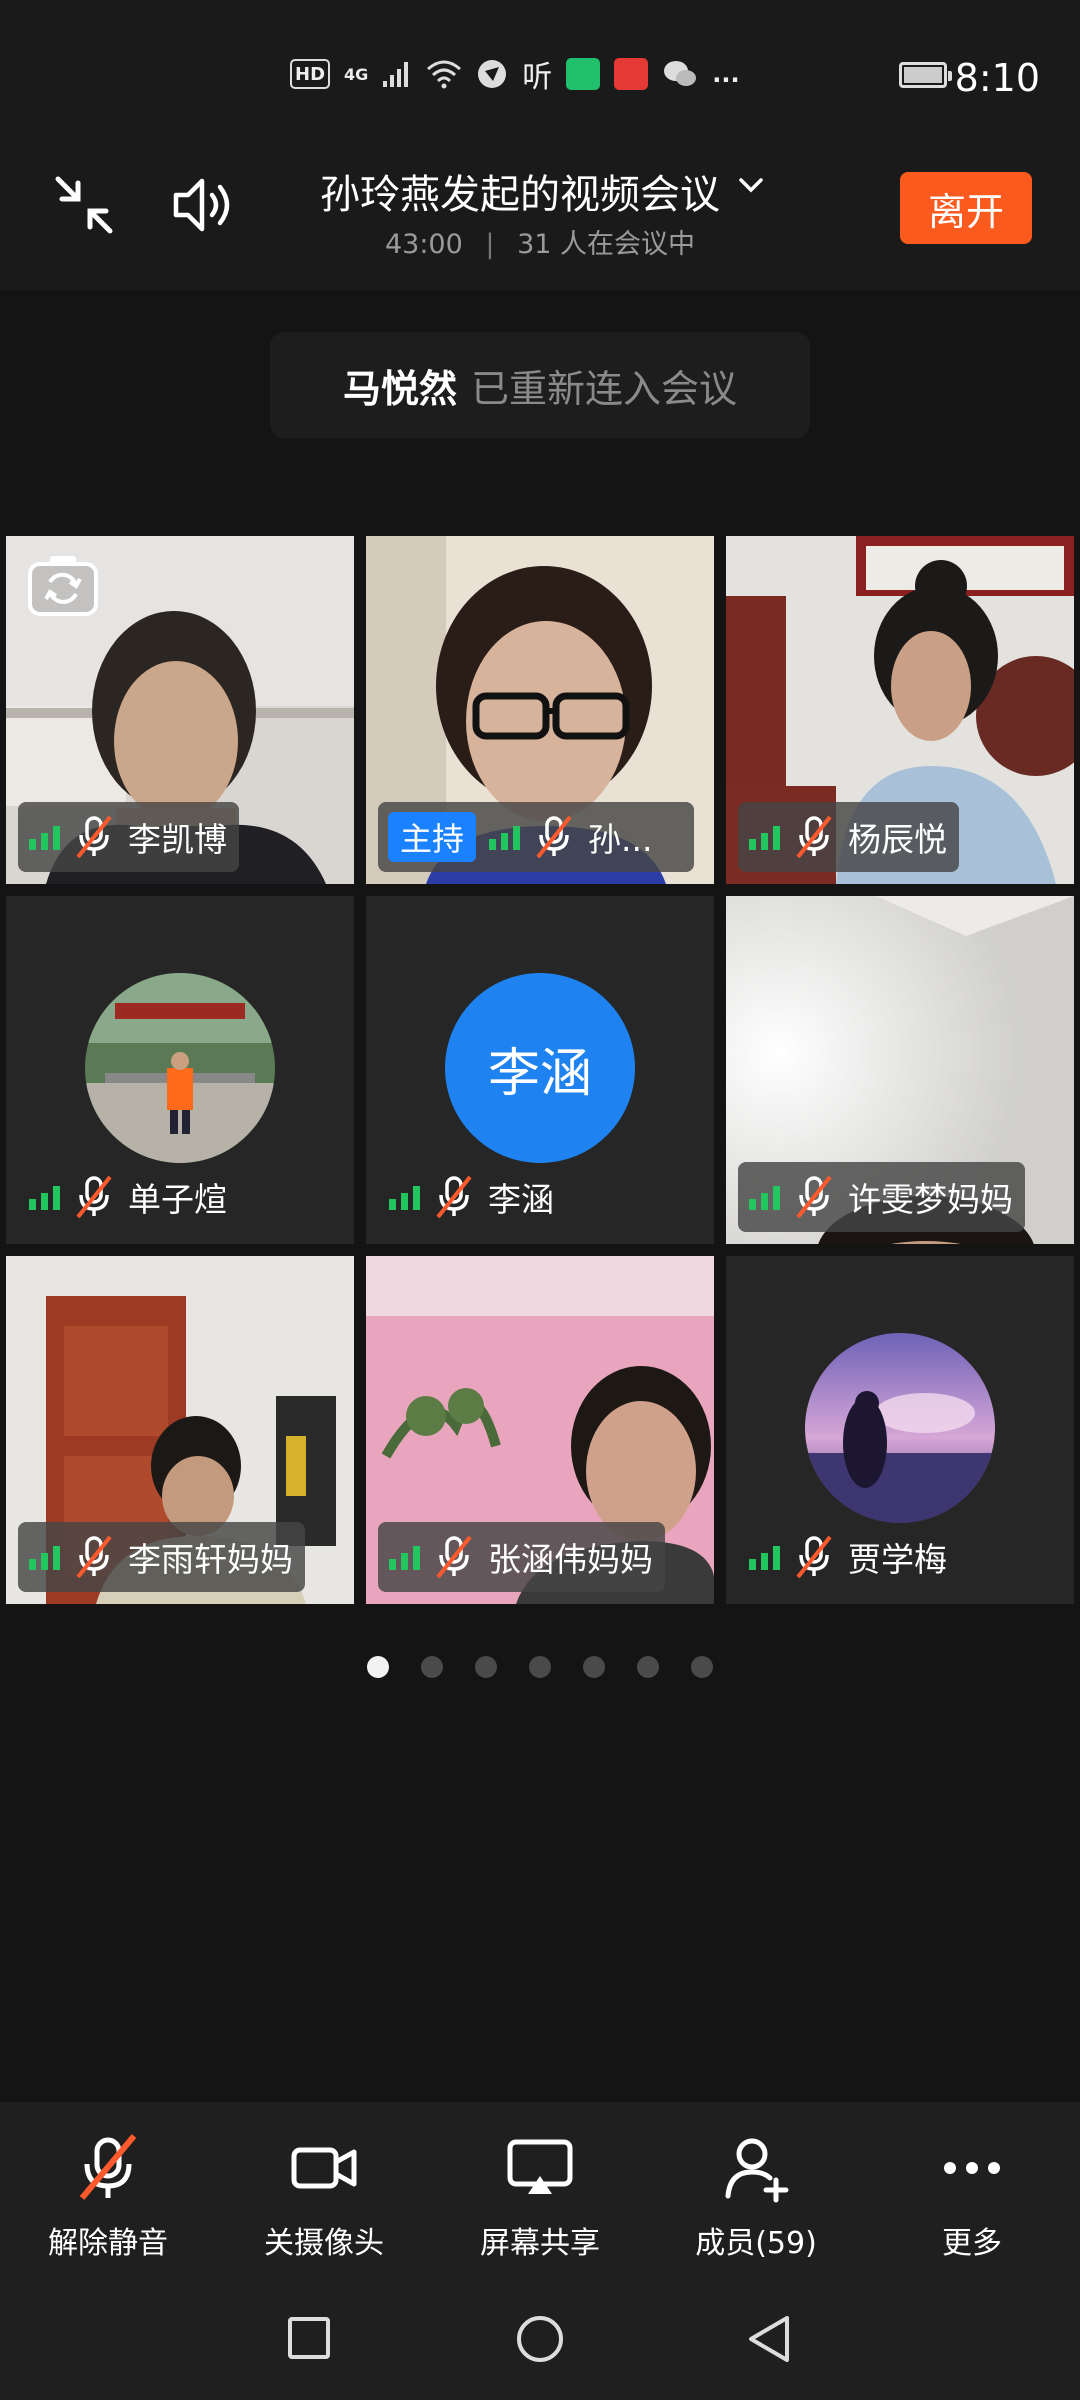  I want to click on participant-name-tag: 张涵伟妈妈, so click(521, 1557).